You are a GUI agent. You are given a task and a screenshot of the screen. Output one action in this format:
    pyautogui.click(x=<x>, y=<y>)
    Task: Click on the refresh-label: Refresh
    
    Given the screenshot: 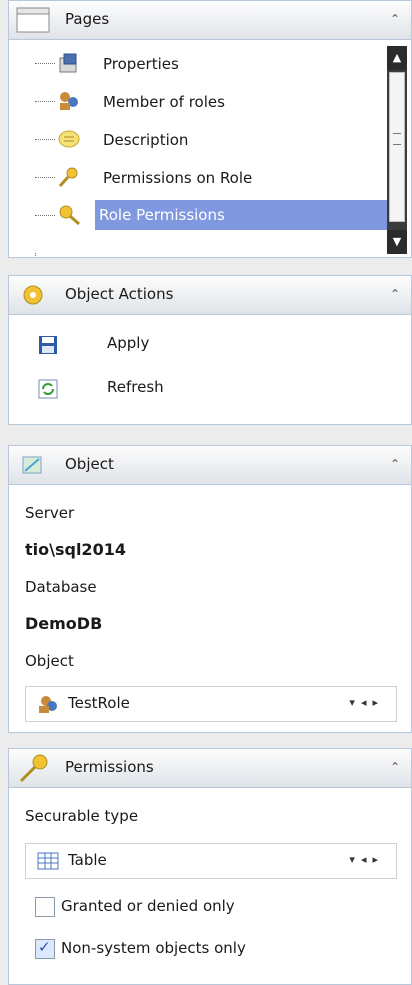 What is the action you would take?
    pyautogui.click(x=135, y=387)
    